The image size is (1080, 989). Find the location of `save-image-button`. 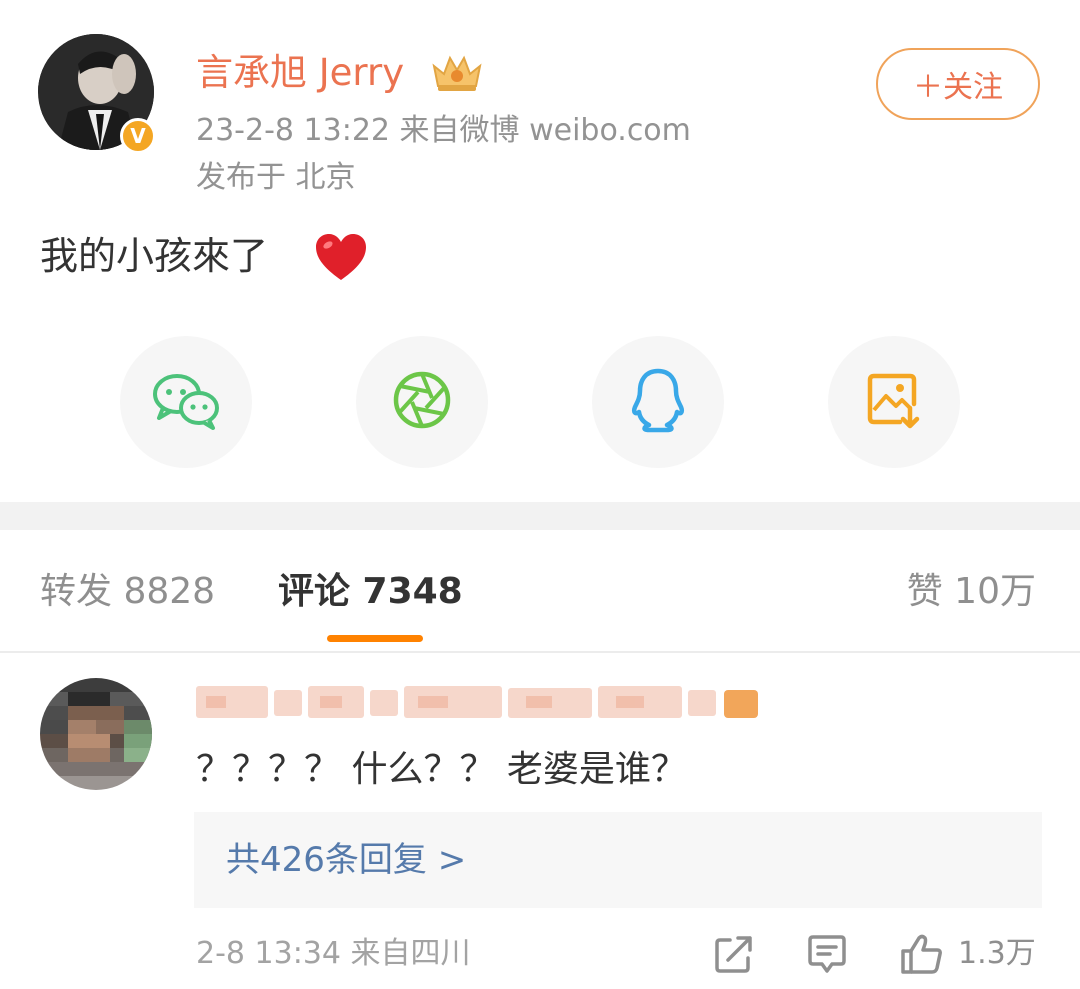

save-image-button is located at coordinates (894, 402).